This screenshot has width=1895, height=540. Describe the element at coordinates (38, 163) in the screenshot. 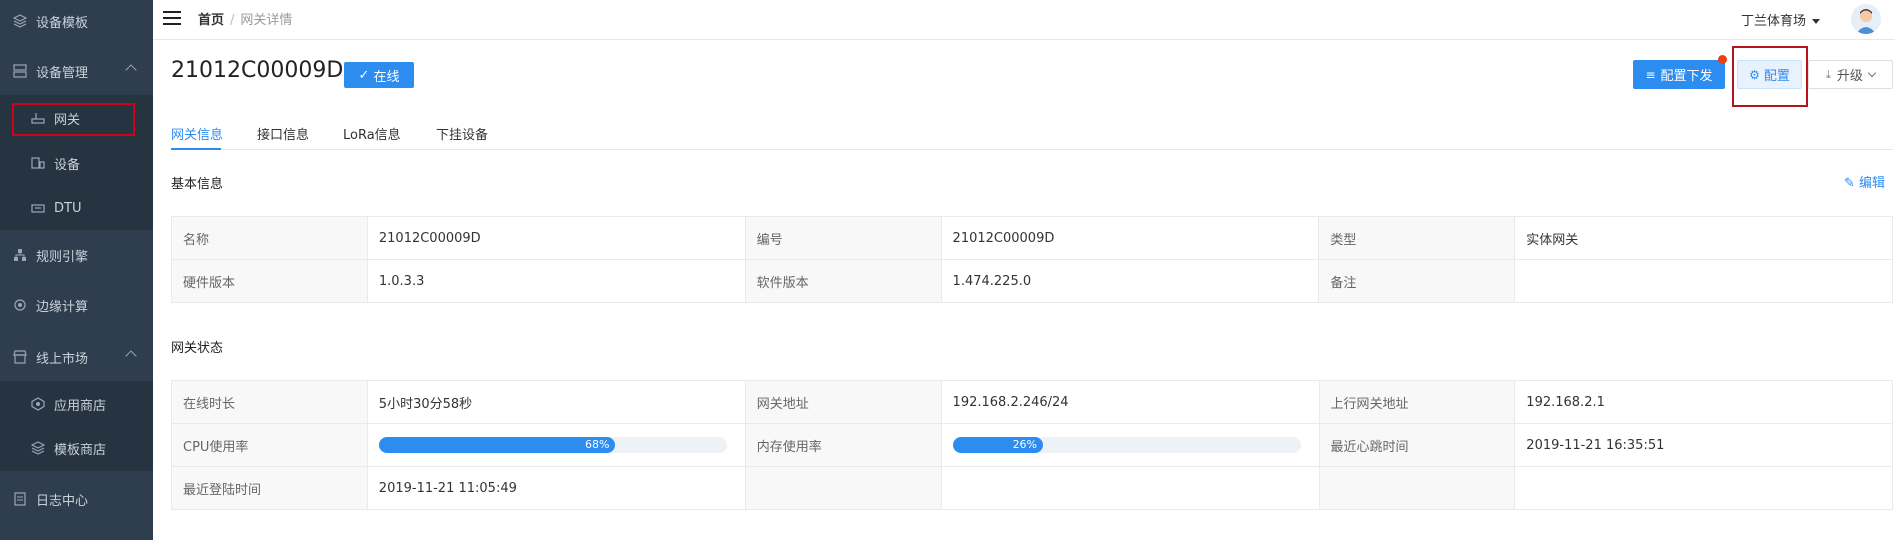

I see `device-icon` at that location.